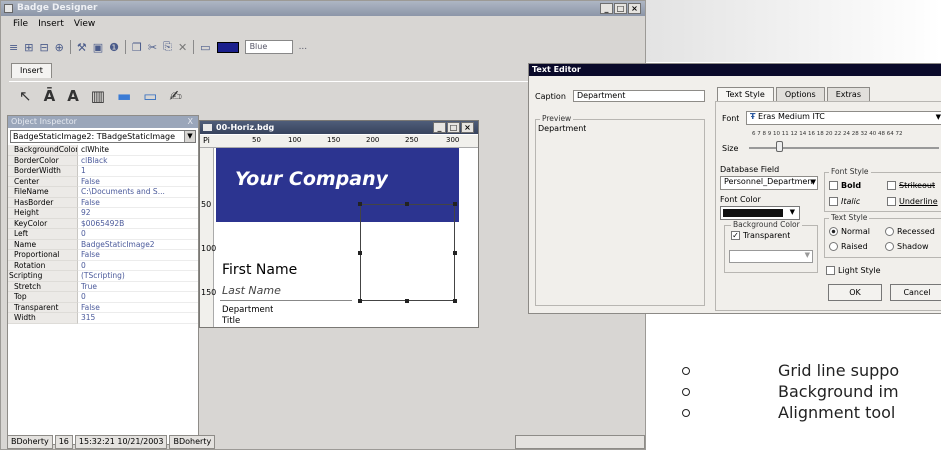 Image resolution: width=941 pixels, height=450 pixels. What do you see at coordinates (259, 270) in the screenshot?
I see `first-name-field: First Name` at bounding box center [259, 270].